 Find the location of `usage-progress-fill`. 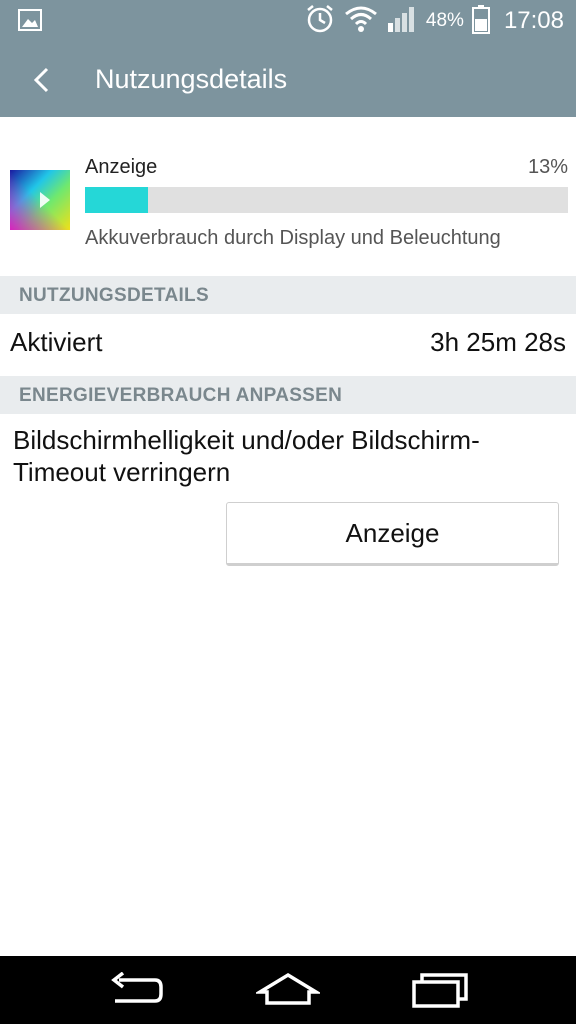

usage-progress-fill is located at coordinates (116, 200).